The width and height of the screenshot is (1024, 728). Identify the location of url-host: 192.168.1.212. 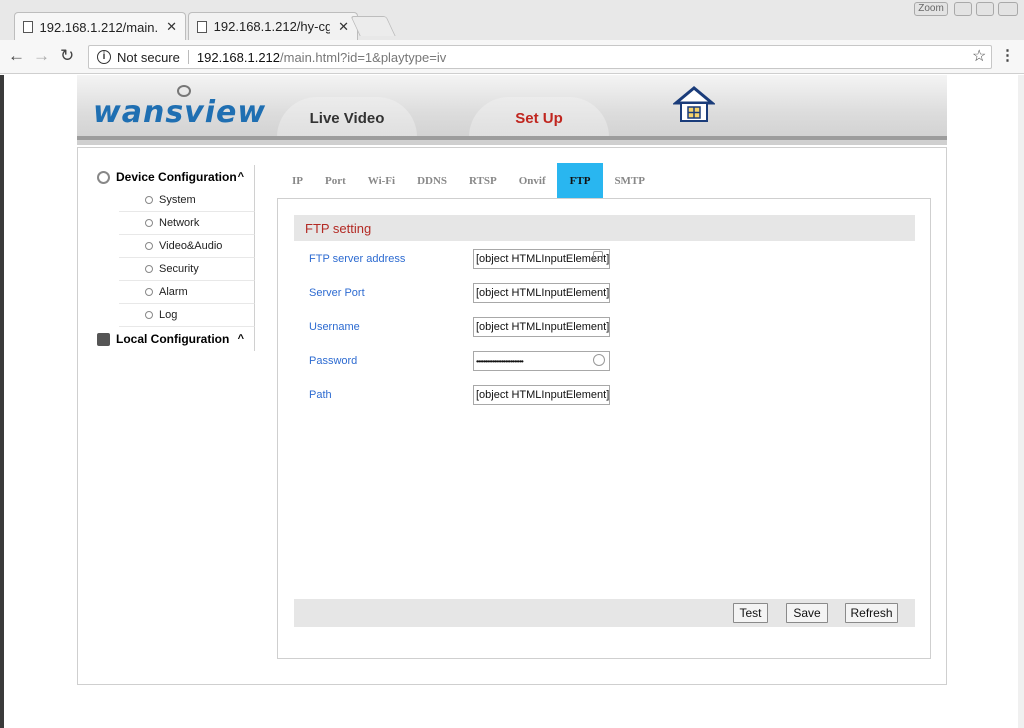
(238, 57).